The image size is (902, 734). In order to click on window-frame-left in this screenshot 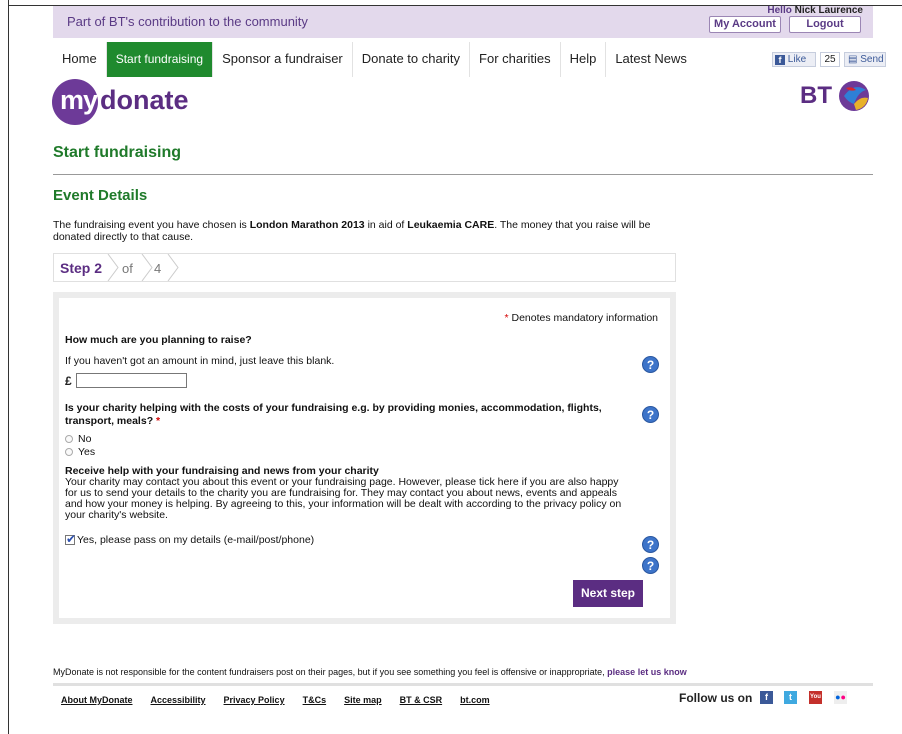, I will do `click(8, 367)`.